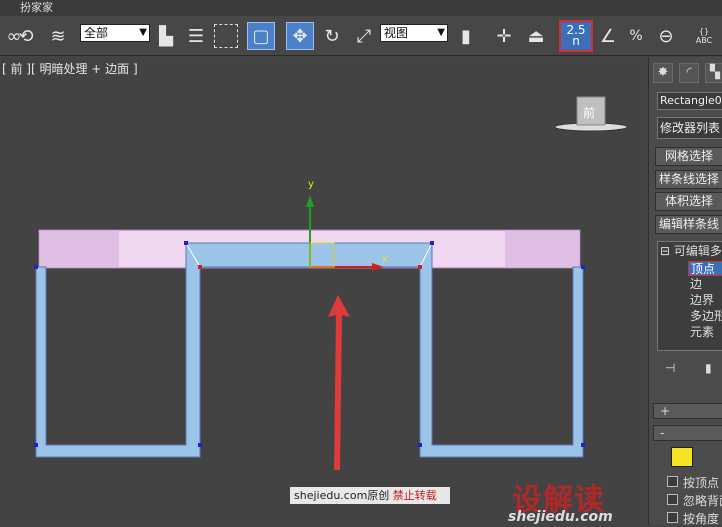 This screenshot has height=527, width=722. Describe the element at coordinates (697, 251) in the screenshot. I see `stack-root-label: 可编辑多边形` at that location.